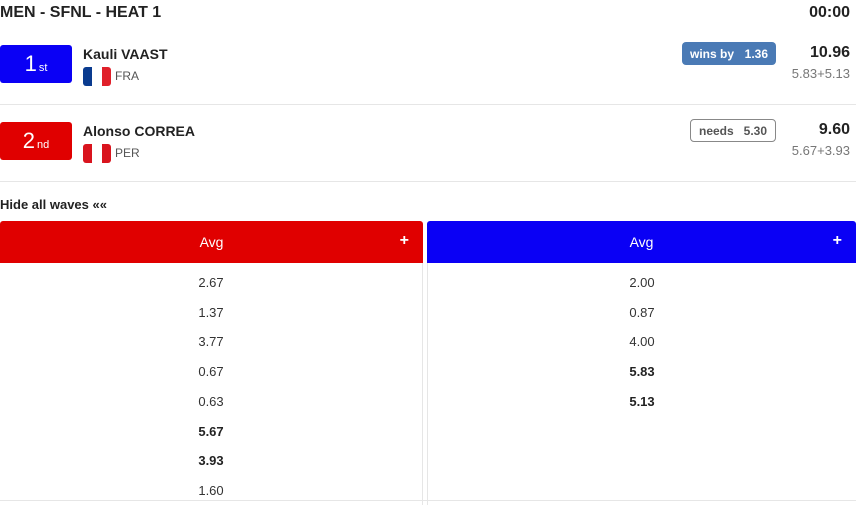 The image size is (856, 505). What do you see at coordinates (428, 500) in the screenshot?
I see `divider` at bounding box center [428, 500].